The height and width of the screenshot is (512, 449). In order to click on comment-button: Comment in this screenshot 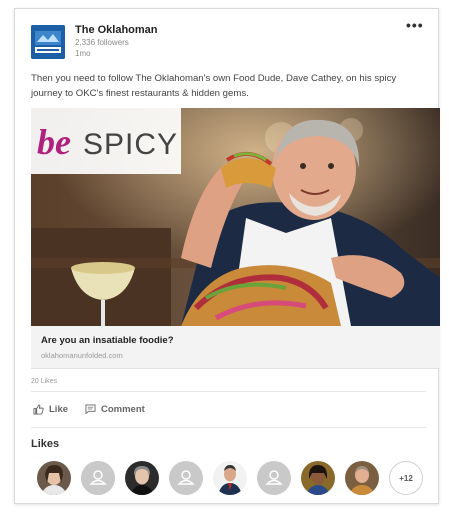, I will do `click(115, 409)`.